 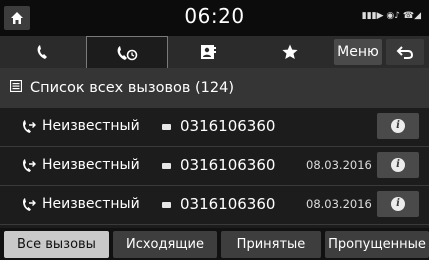 I want to click on tab-contacts, so click(x=208, y=52).